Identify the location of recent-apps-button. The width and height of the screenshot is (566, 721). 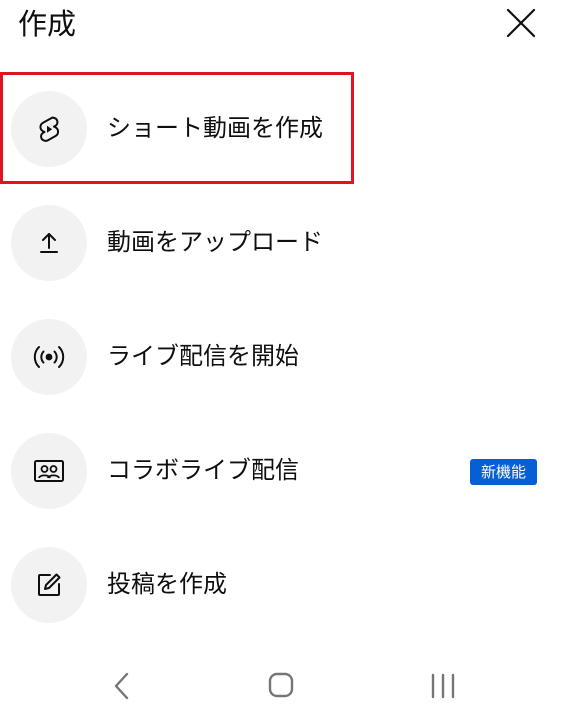
(443, 686).